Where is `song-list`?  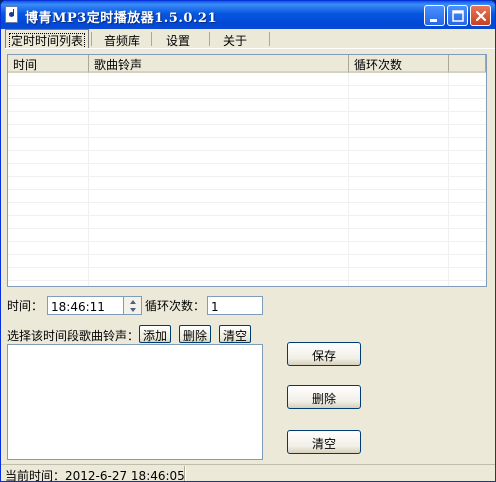
song-list is located at coordinates (135, 402).